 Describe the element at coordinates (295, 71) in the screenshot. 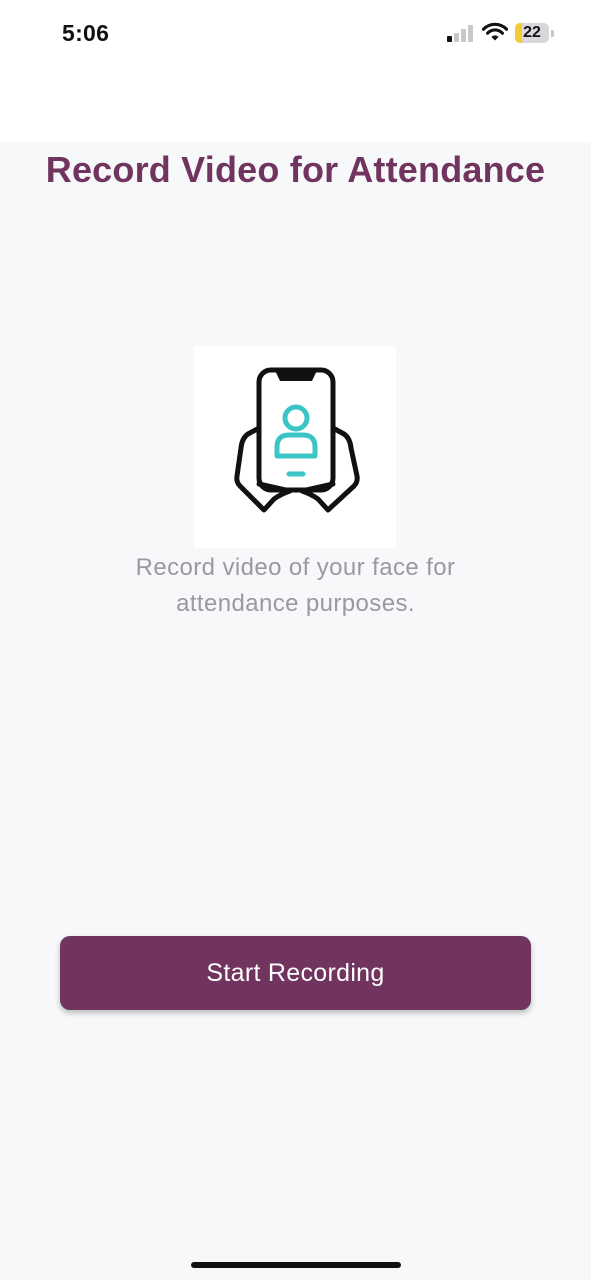

I see `status-bar: 5:06 22` at that location.